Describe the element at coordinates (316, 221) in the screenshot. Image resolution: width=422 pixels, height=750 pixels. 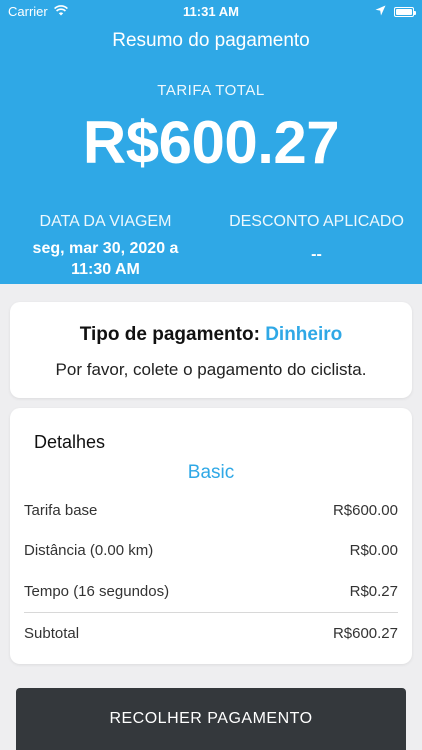
I see `discount-label: DESCONTO APLICADO` at that location.